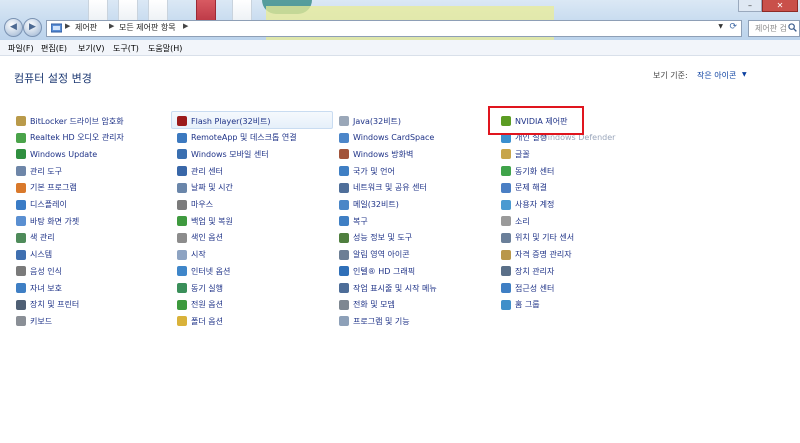  What do you see at coordinates (377, 121) in the screenshot?
I see `control-panel-item-label: Java(32비트)` at bounding box center [377, 121].